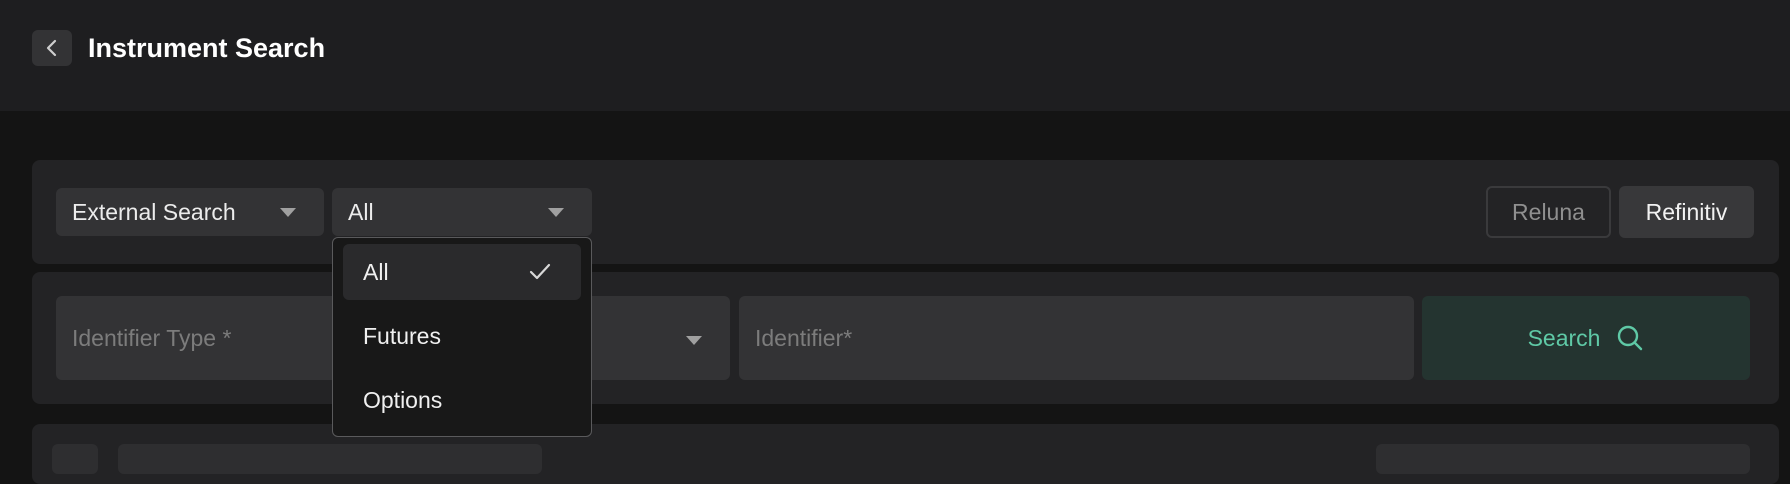 The width and height of the screenshot is (1790, 484). What do you see at coordinates (1548, 212) in the screenshot?
I see `source-reluna-button: Reluna` at bounding box center [1548, 212].